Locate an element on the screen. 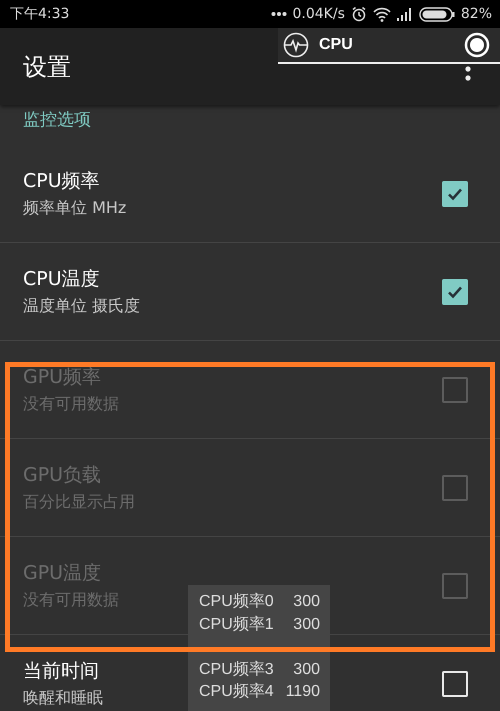 The image size is (500, 711). setting-summary: 百分比显示占用 is located at coordinates (79, 502).